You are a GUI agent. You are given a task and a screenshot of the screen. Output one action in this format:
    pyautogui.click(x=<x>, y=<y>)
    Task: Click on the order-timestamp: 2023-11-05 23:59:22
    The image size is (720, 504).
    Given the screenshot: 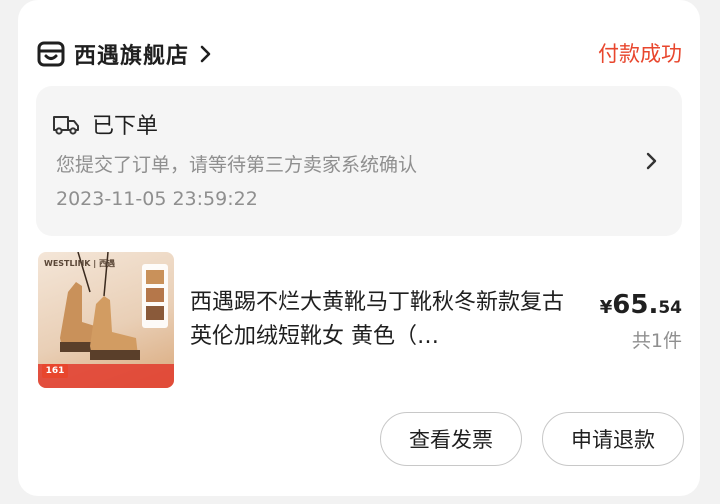 What is the action you would take?
    pyautogui.click(x=157, y=199)
    